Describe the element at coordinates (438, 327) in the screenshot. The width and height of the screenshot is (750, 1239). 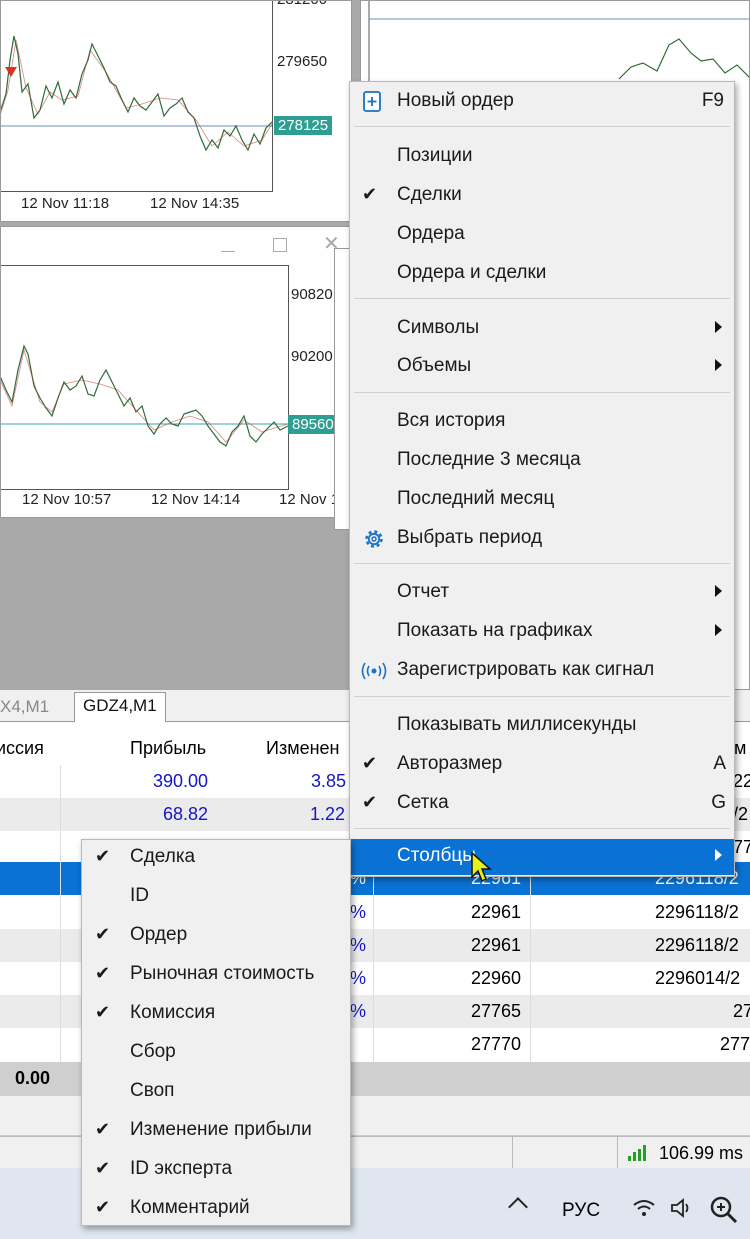
I see `menu-label: Символы` at that location.